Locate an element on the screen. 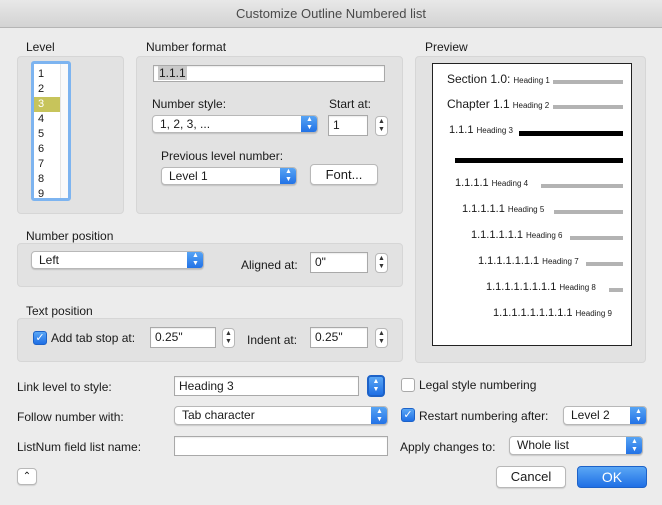 The width and height of the screenshot is (662, 505). indent-at-input: 0.25" is located at coordinates (339, 337).